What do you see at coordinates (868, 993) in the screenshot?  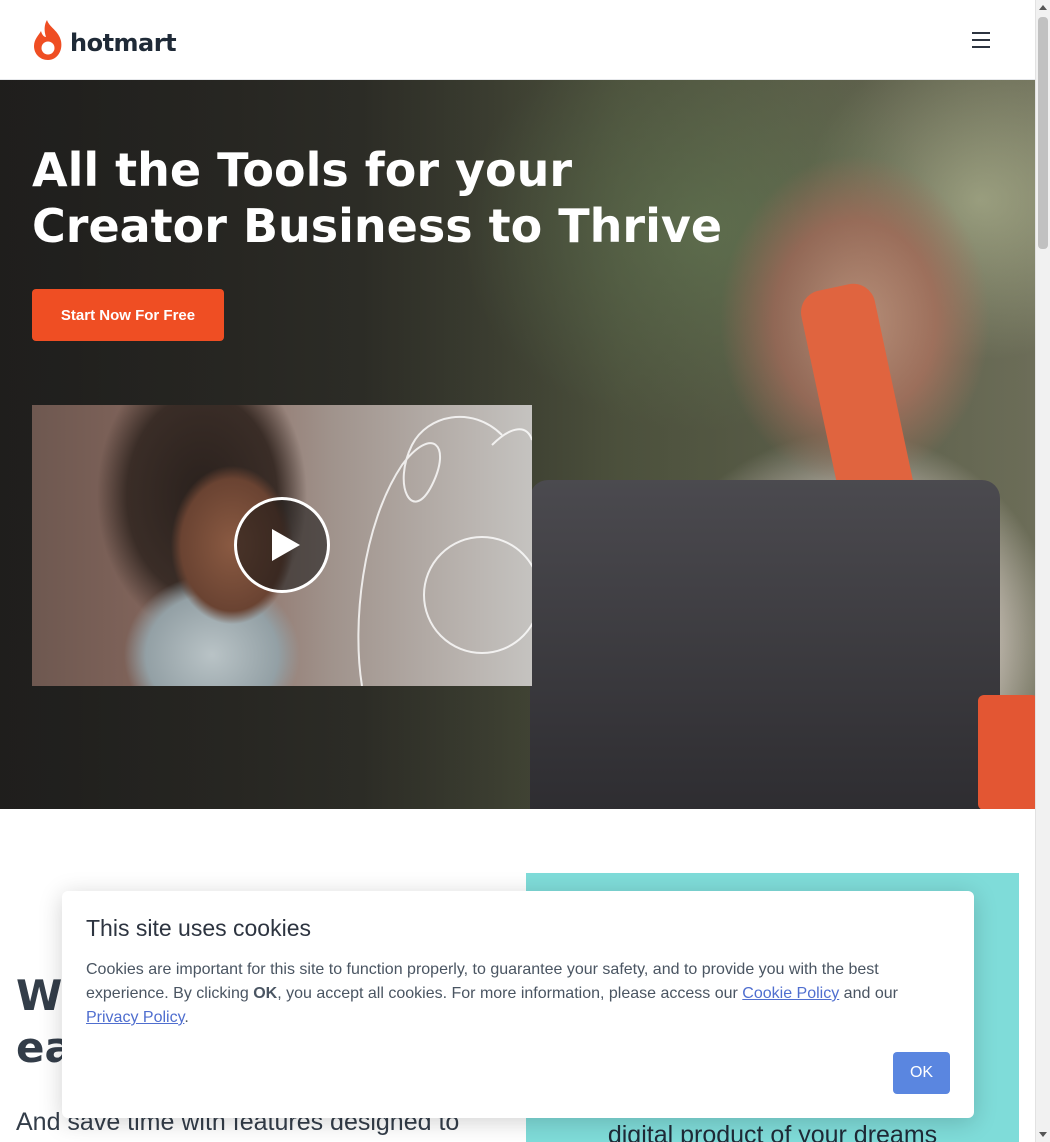 I see `cookie-text-part: and our` at bounding box center [868, 993].